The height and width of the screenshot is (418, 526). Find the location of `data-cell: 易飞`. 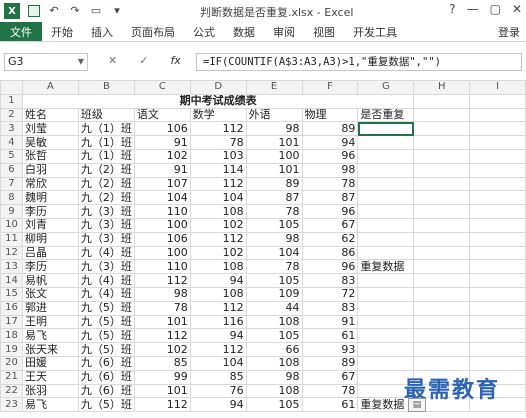

data-cell: 易飞 is located at coordinates (50, 405).